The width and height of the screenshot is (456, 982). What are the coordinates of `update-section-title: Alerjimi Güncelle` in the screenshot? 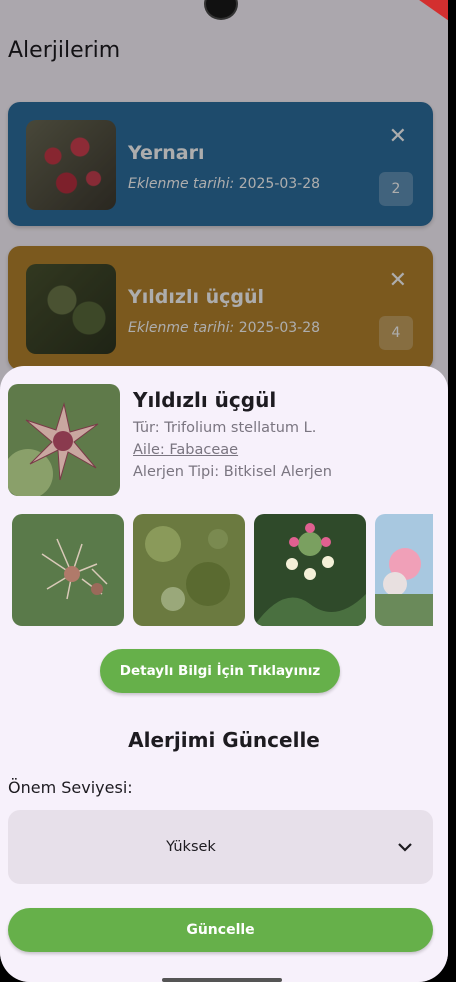 It's located at (224, 740).